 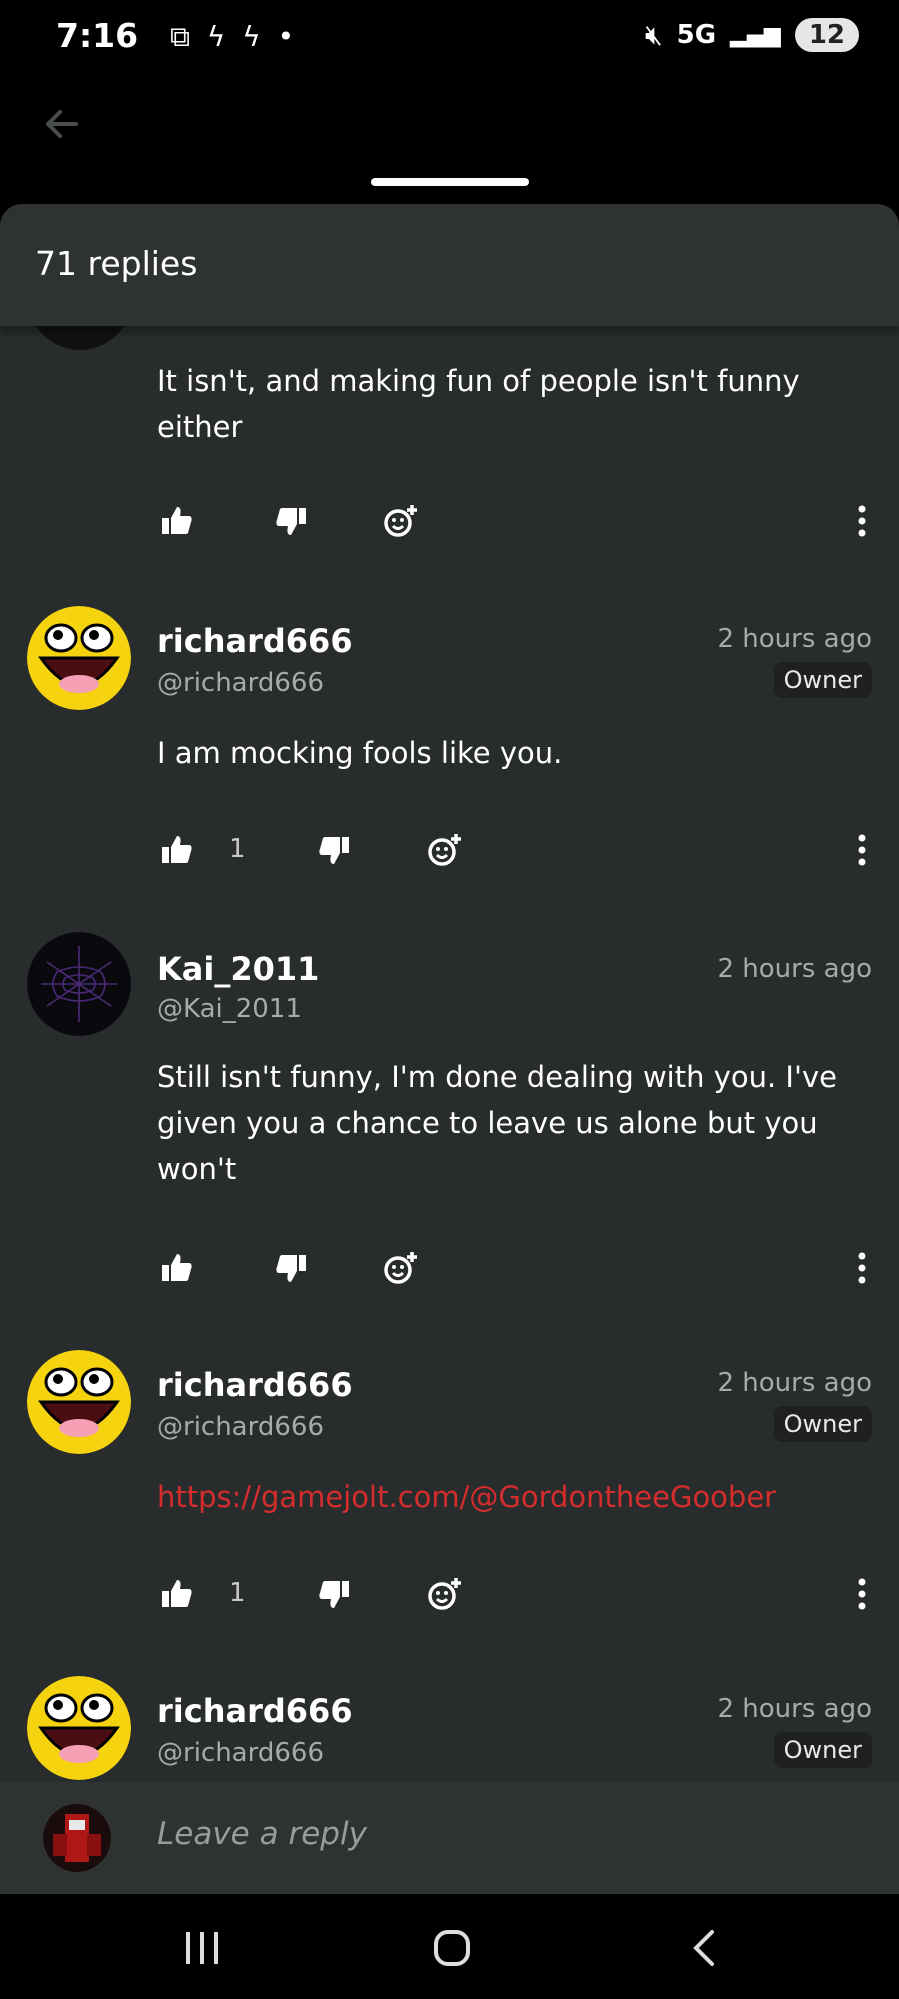 What do you see at coordinates (653, 34) in the screenshot?
I see `mute-icon: 🔇︎` at bounding box center [653, 34].